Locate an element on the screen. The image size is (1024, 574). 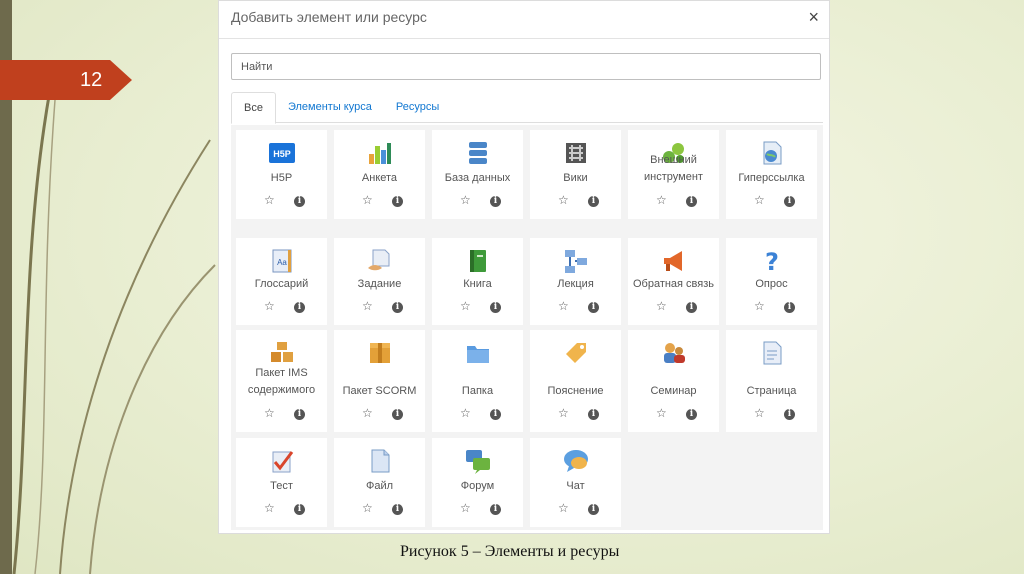
module-tile: Внешний инструмент ☆ i is located at coordinates (673, 174).